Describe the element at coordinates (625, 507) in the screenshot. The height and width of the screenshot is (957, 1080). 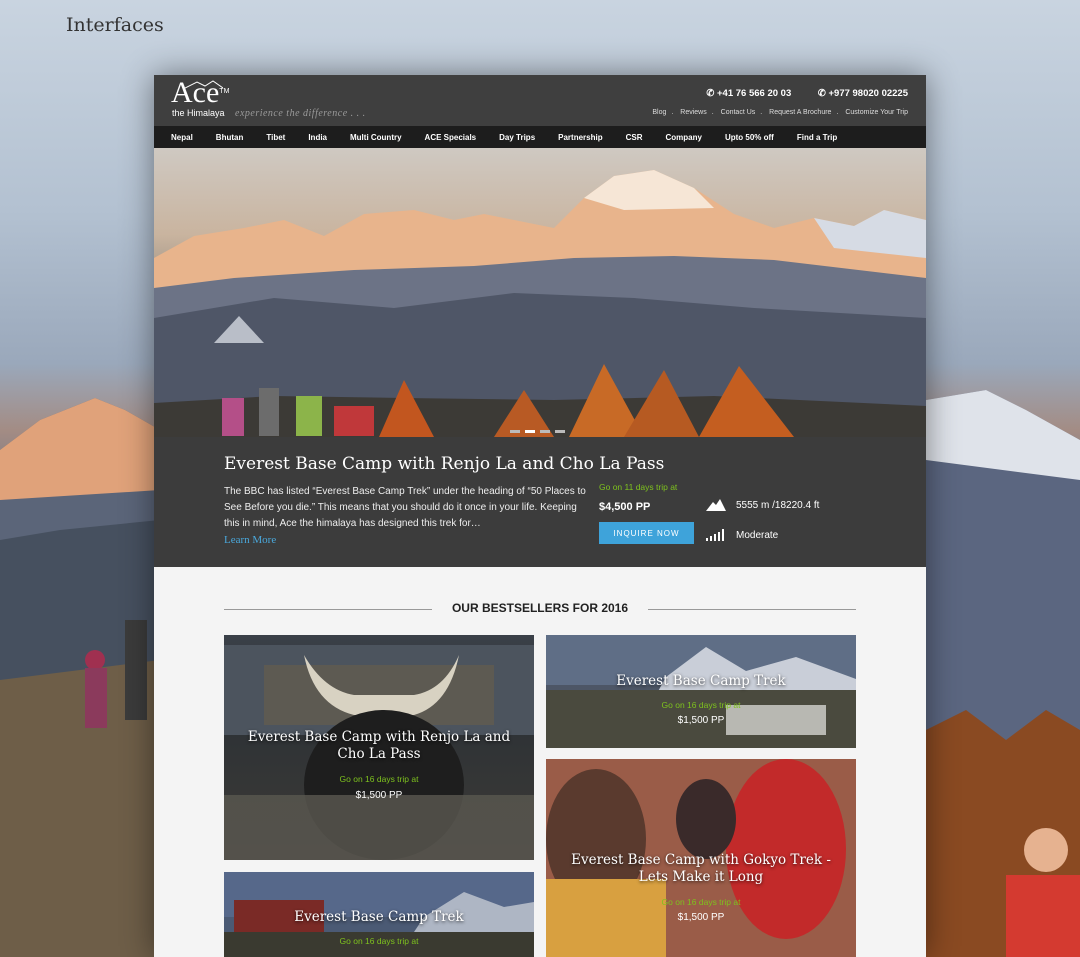
I see `trip-price: $4,500 PP` at that location.